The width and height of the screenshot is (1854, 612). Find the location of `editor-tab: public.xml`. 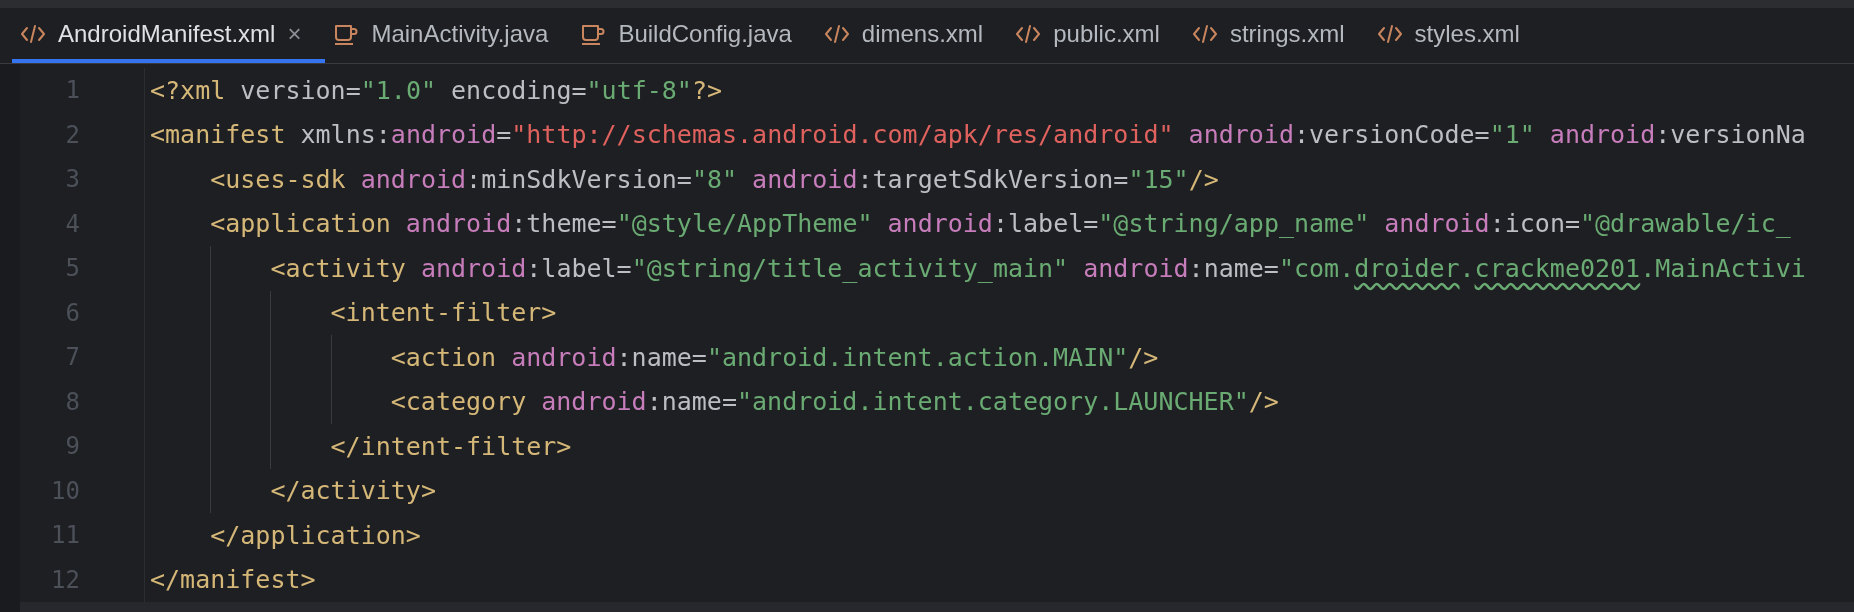

editor-tab: public.xml is located at coordinates (1095, 35).